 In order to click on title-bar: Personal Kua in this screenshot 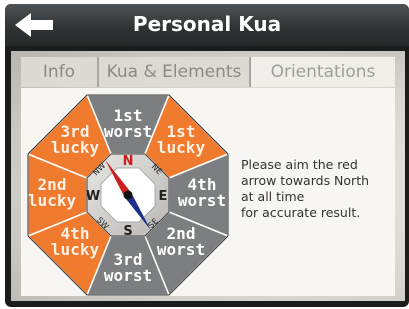, I will do `click(207, 25)`.